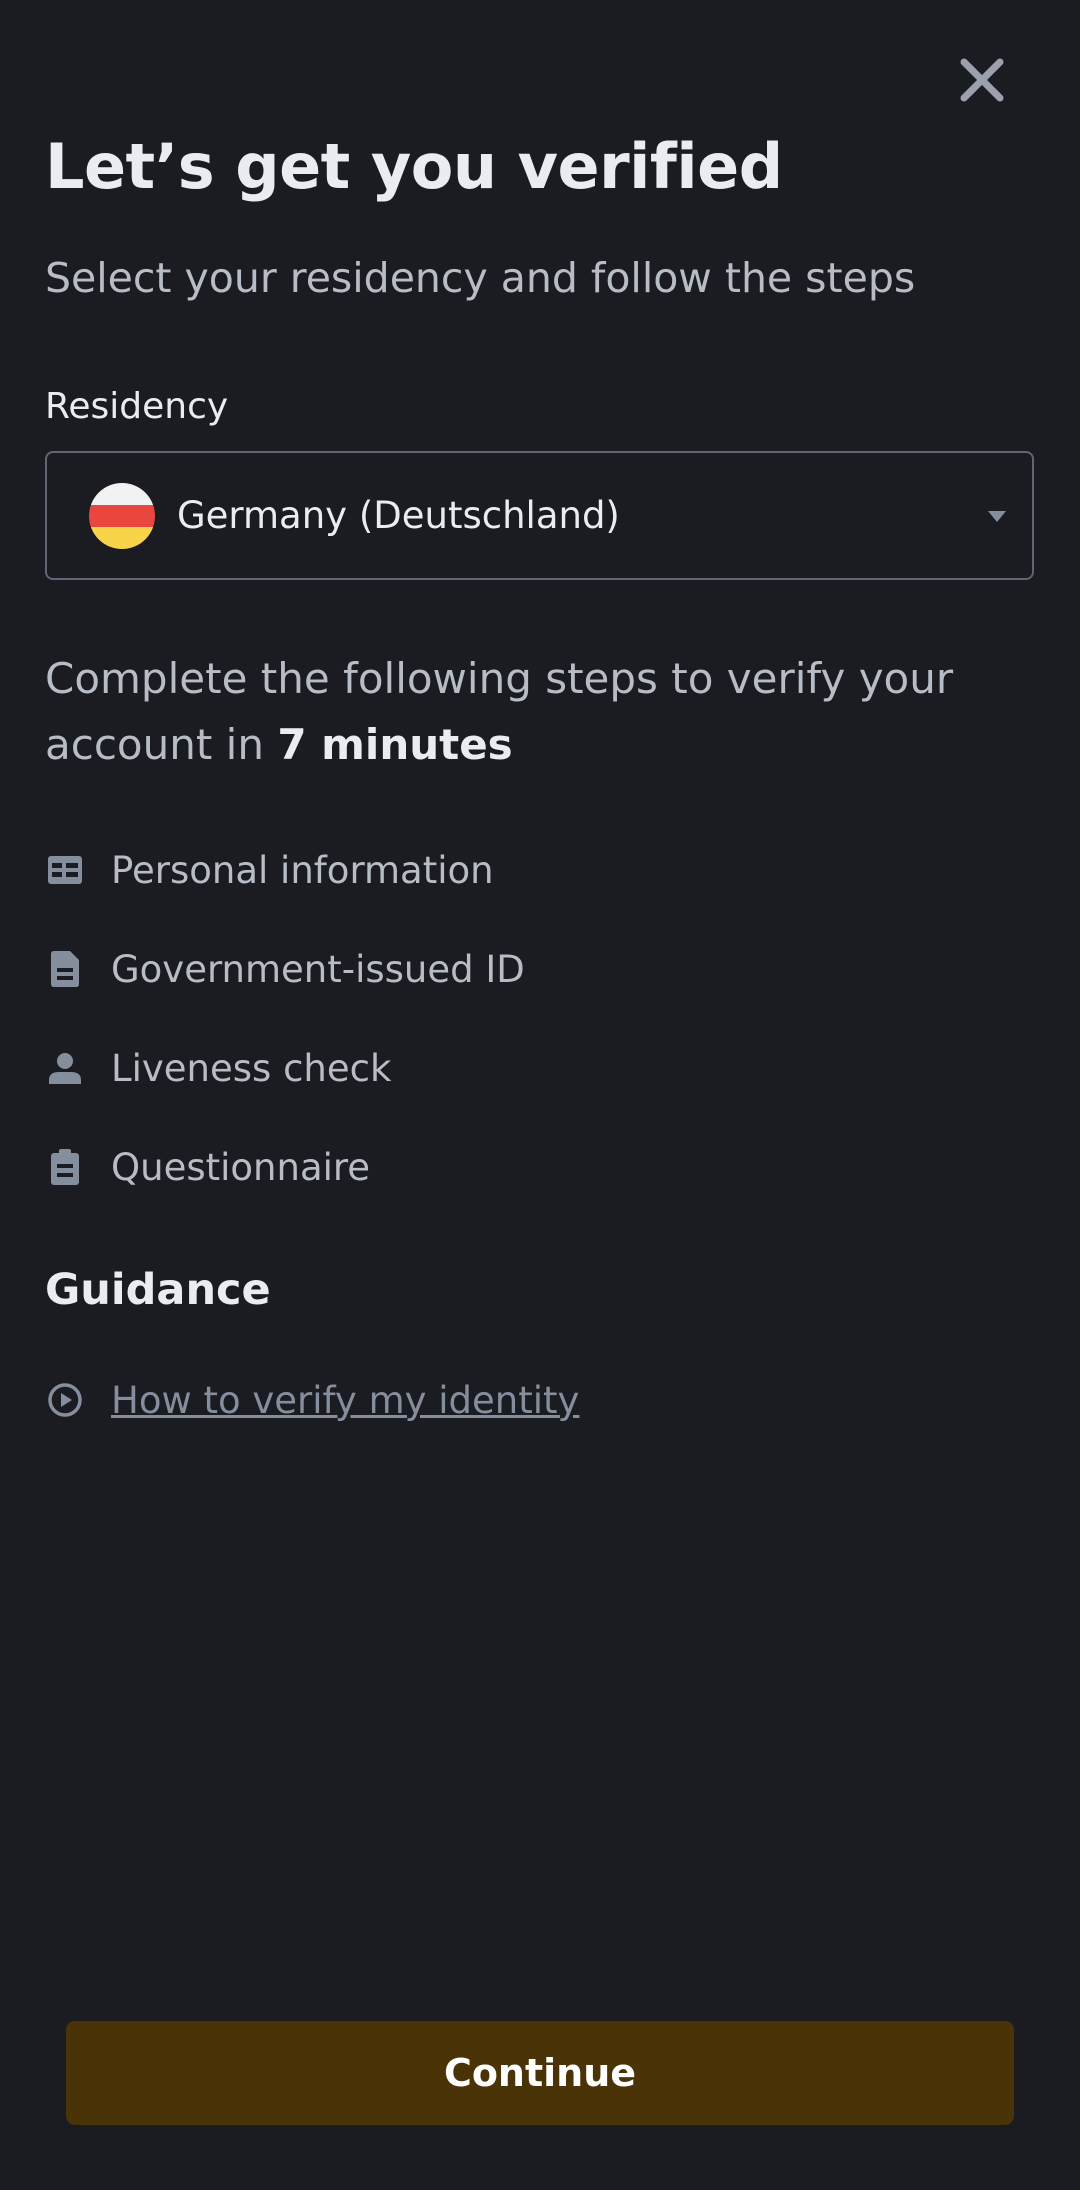  I want to click on step-government-id: Government-issued ID, so click(495, 969).